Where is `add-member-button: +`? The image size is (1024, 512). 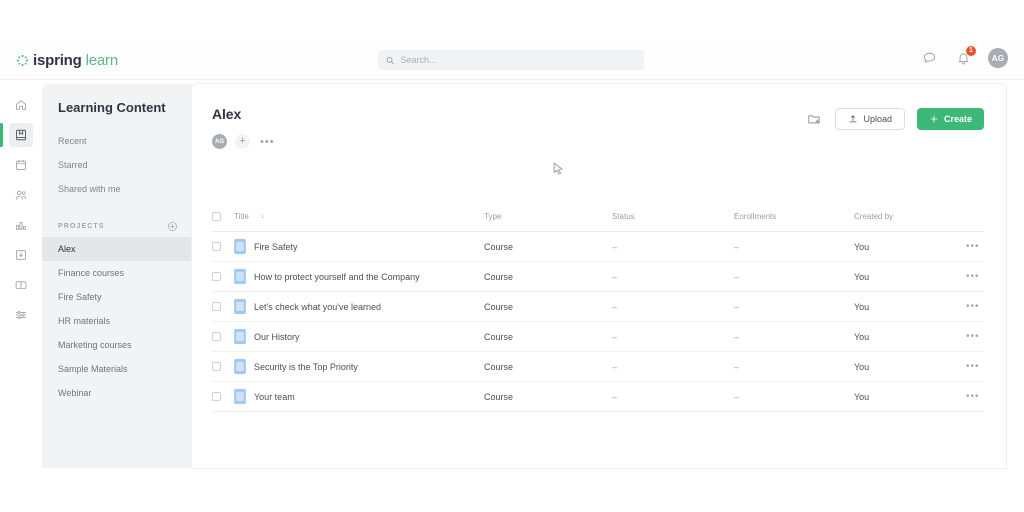 add-member-button: + is located at coordinates (242, 141).